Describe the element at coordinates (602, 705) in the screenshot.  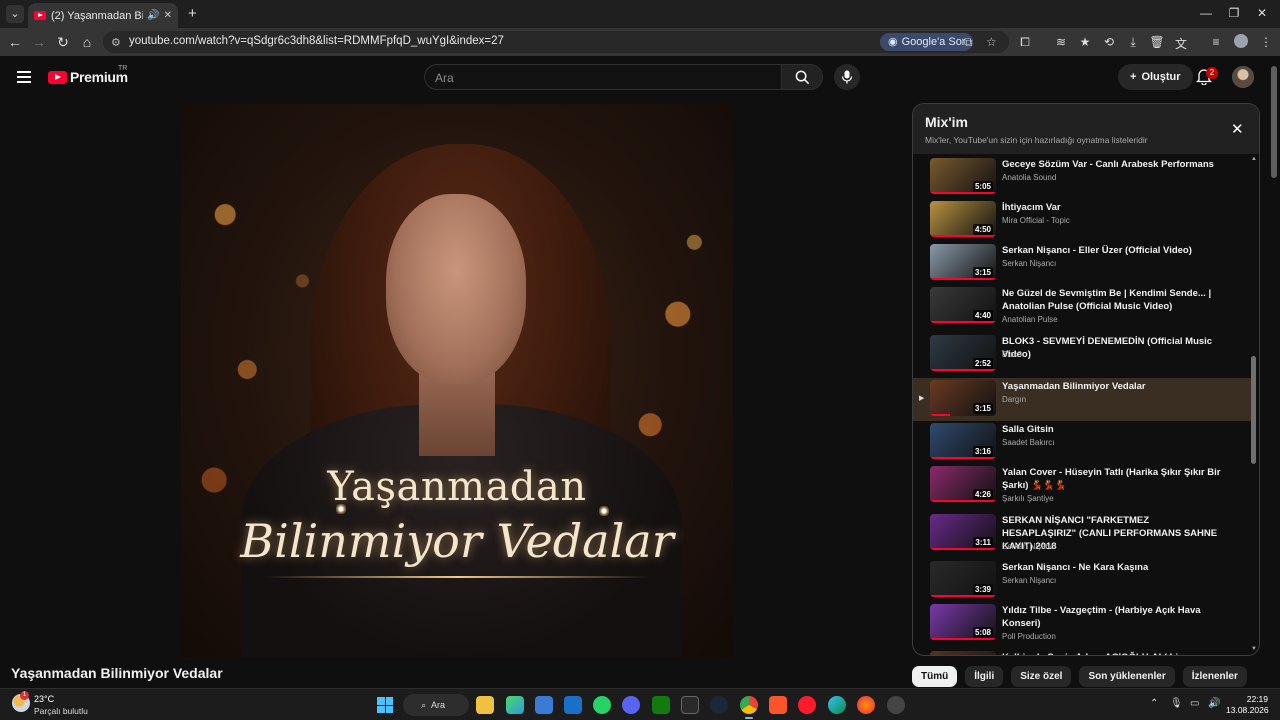
I see `whatsapp-icon` at that location.